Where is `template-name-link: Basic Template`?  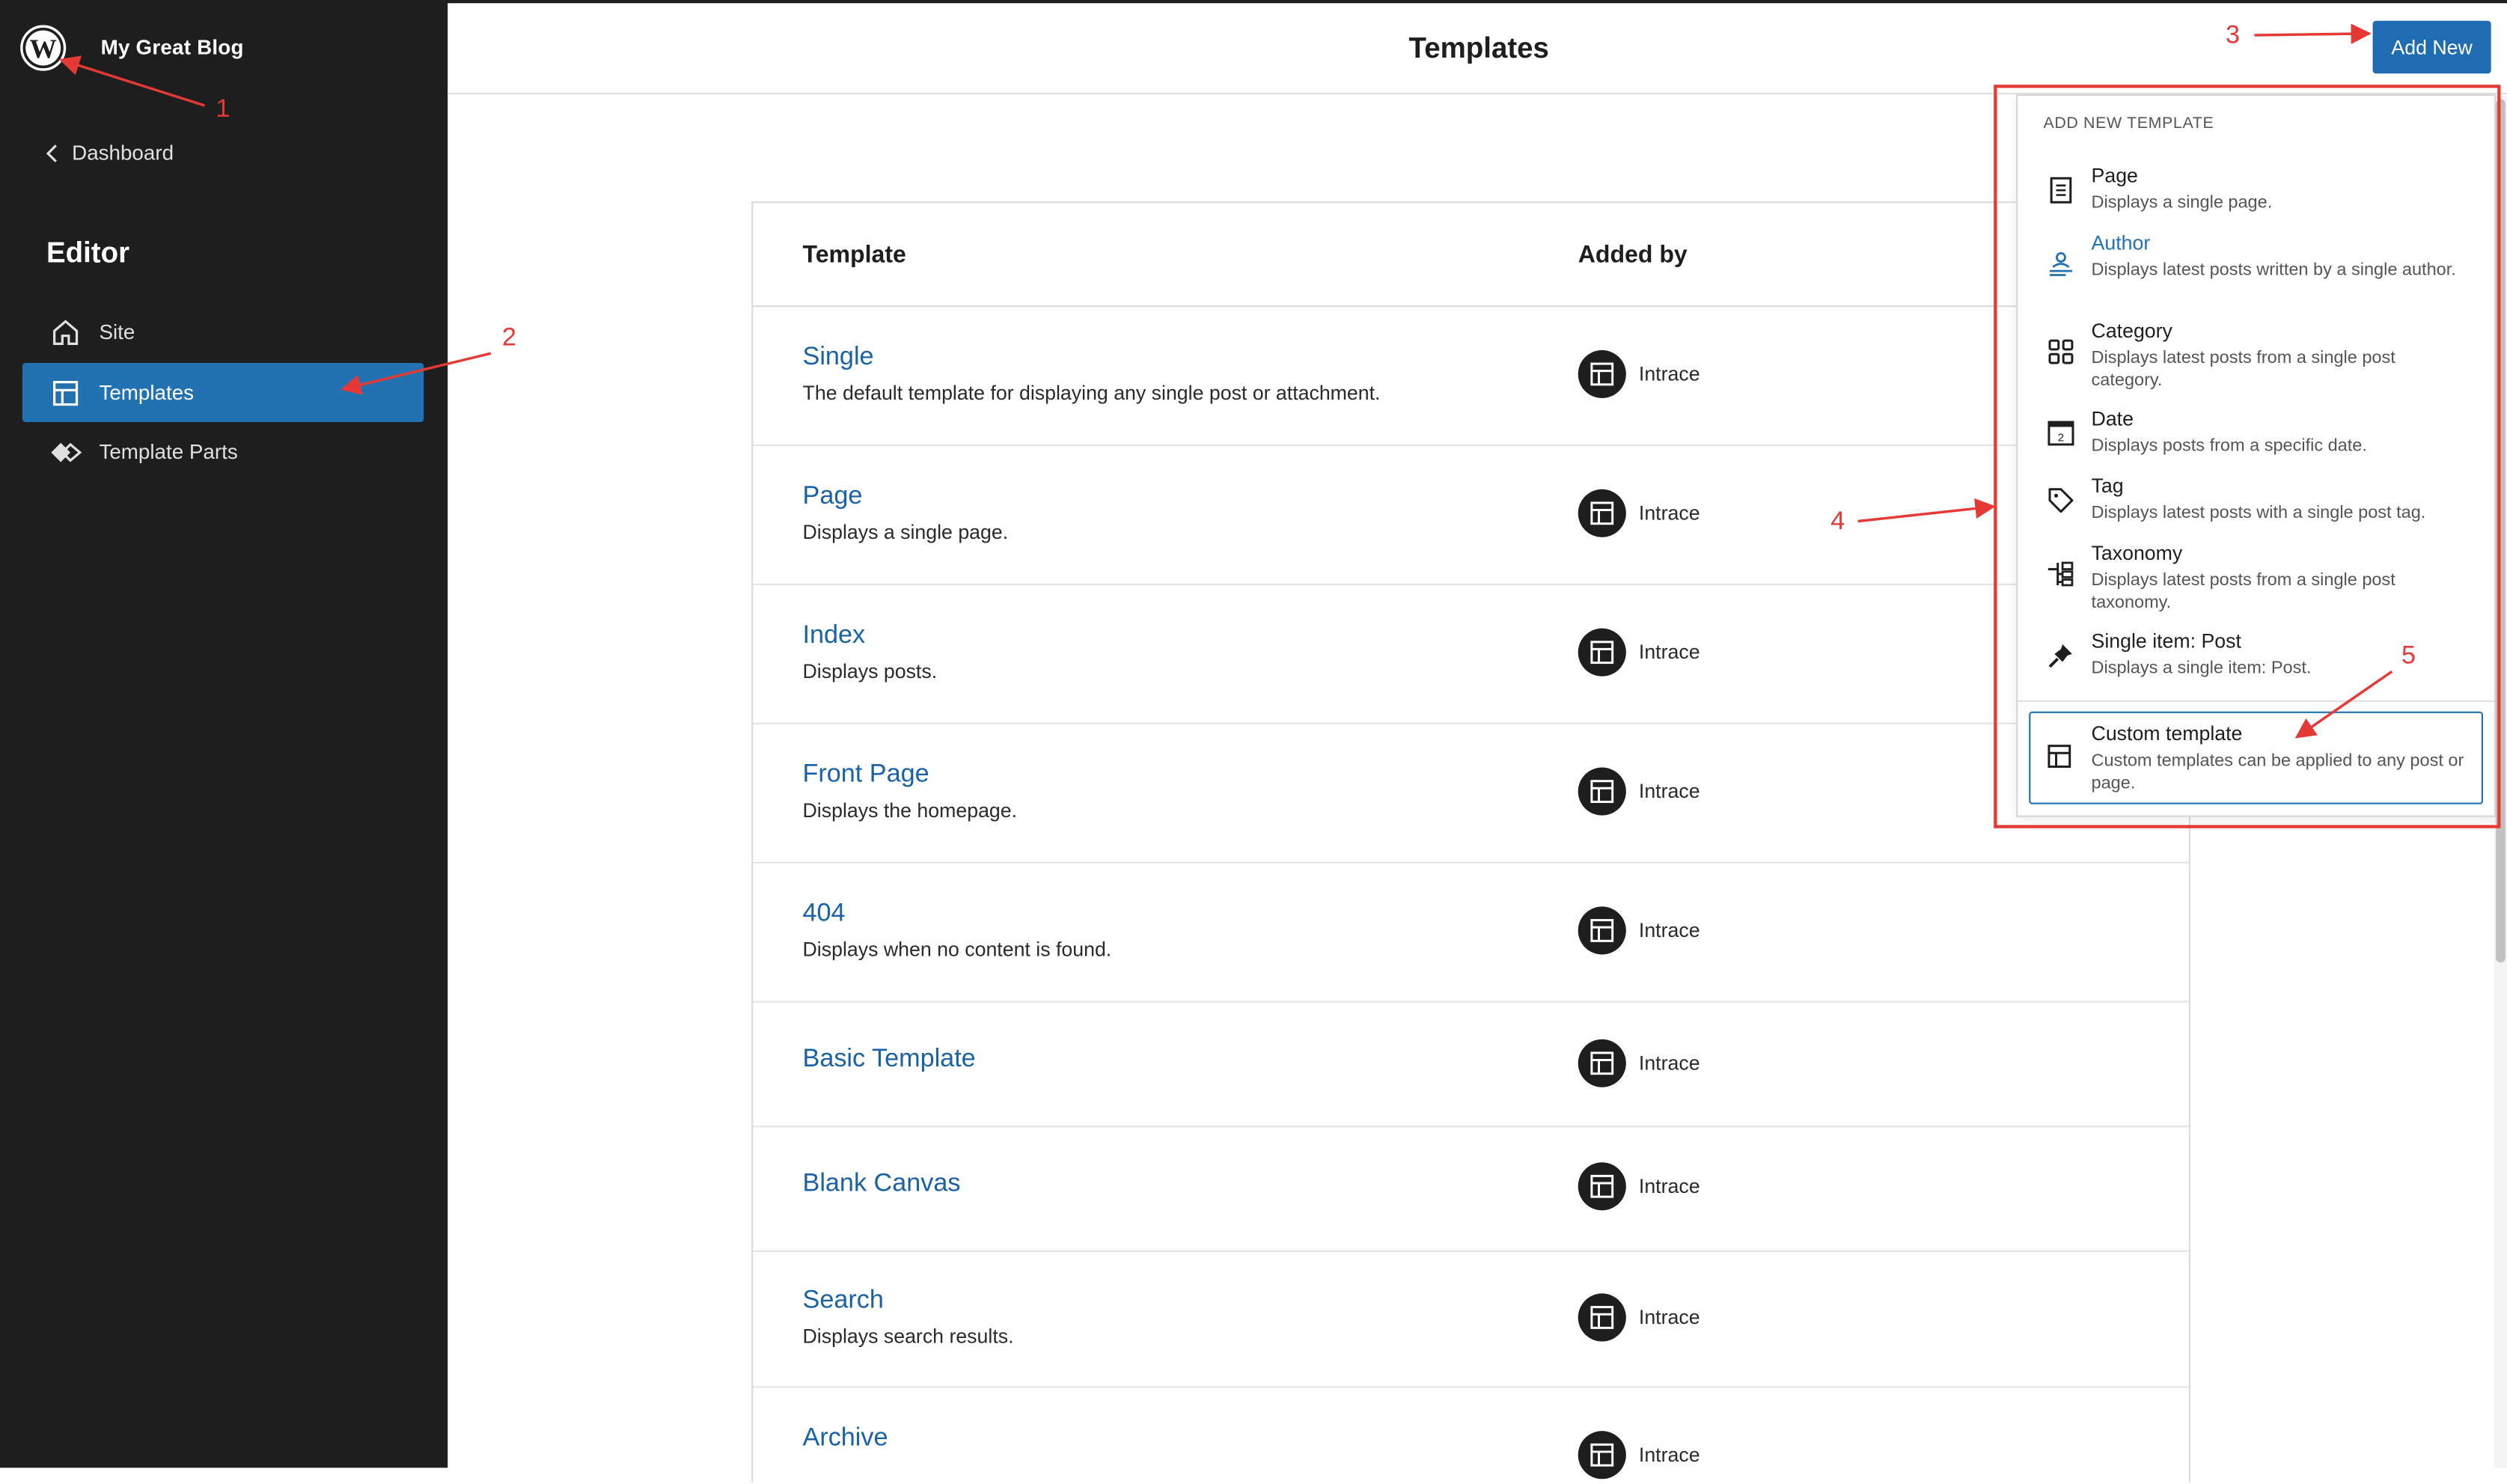
template-name-link: Basic Template is located at coordinates (889, 1059).